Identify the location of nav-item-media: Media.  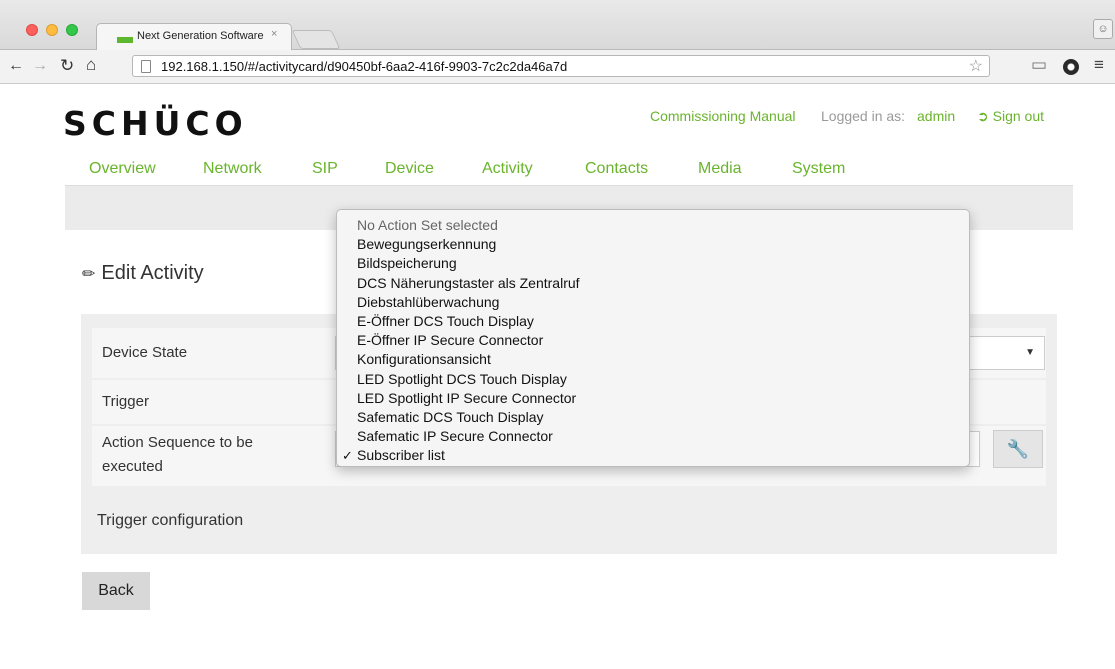
(720, 169).